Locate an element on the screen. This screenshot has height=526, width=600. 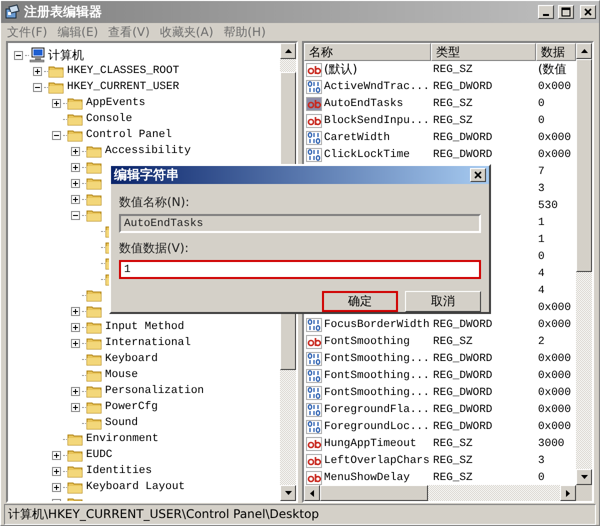
registry-app-icon is located at coordinates (12, 12).